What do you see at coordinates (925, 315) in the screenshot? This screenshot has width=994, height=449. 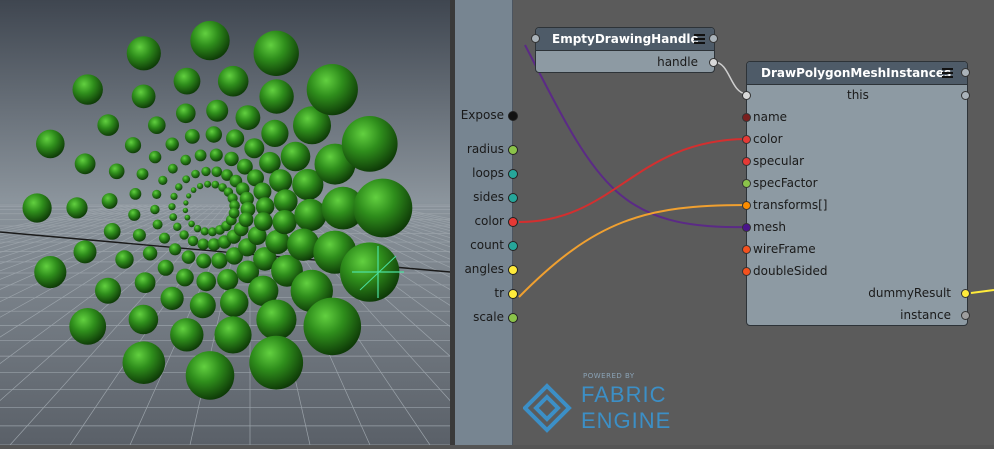 I see `output-port-label: instance` at bounding box center [925, 315].